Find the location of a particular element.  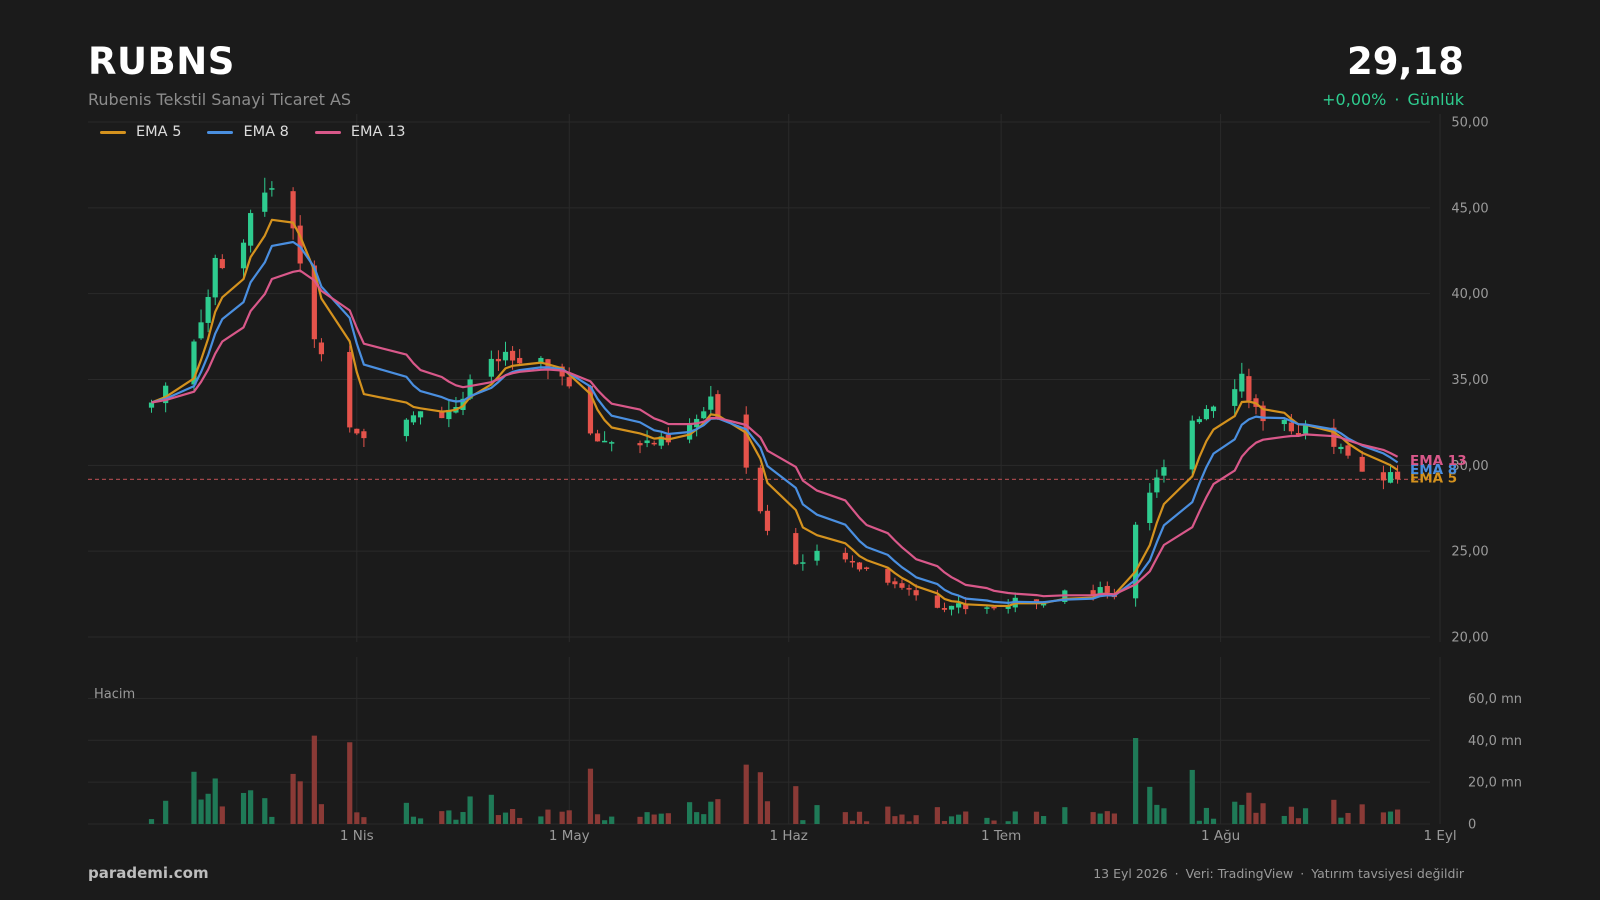

y-tick-label: 25,00 is located at coordinates (1469, 552).